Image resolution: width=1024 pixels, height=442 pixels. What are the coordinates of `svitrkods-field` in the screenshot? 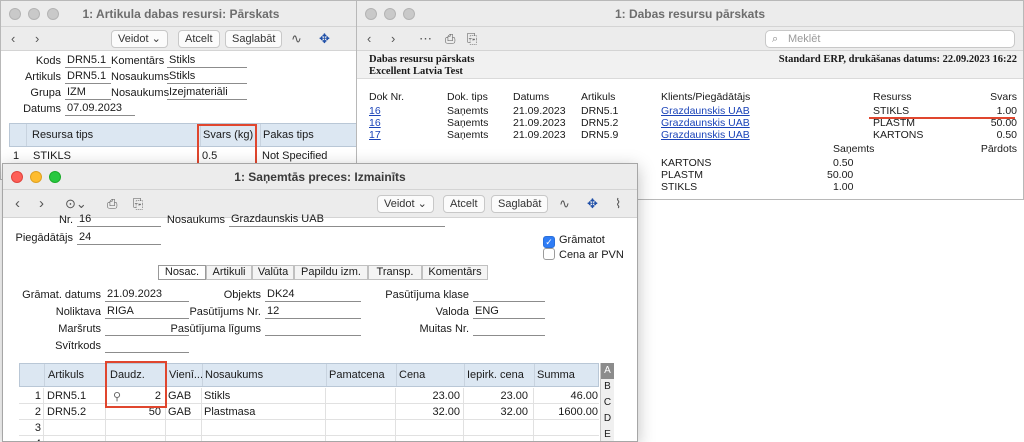 It's located at (147, 346).